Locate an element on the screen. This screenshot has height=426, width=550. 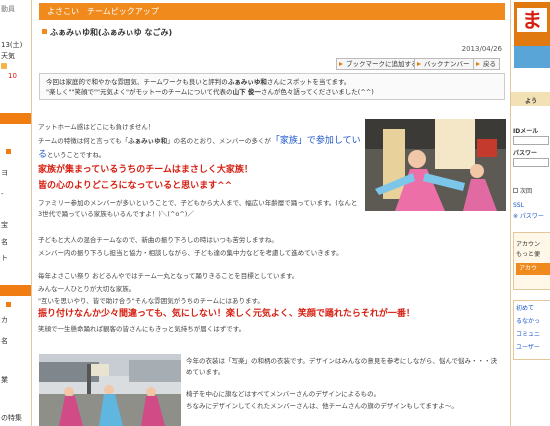
left-sidebar: 動員 13(土) 天気 10 ヨ - 宝 名 ト カ 名 業 の特集 is located at coordinates (16, 213).